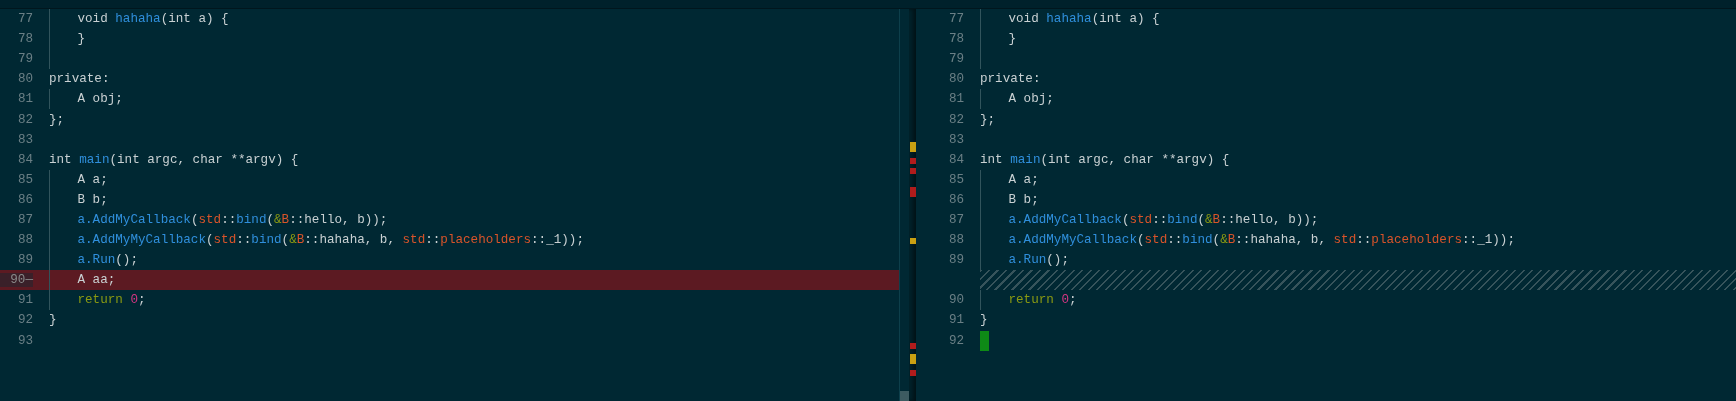 The width and height of the screenshot is (1736, 401). Describe the element at coordinates (904, 396) in the screenshot. I see `scrollbar-thumb` at that location.